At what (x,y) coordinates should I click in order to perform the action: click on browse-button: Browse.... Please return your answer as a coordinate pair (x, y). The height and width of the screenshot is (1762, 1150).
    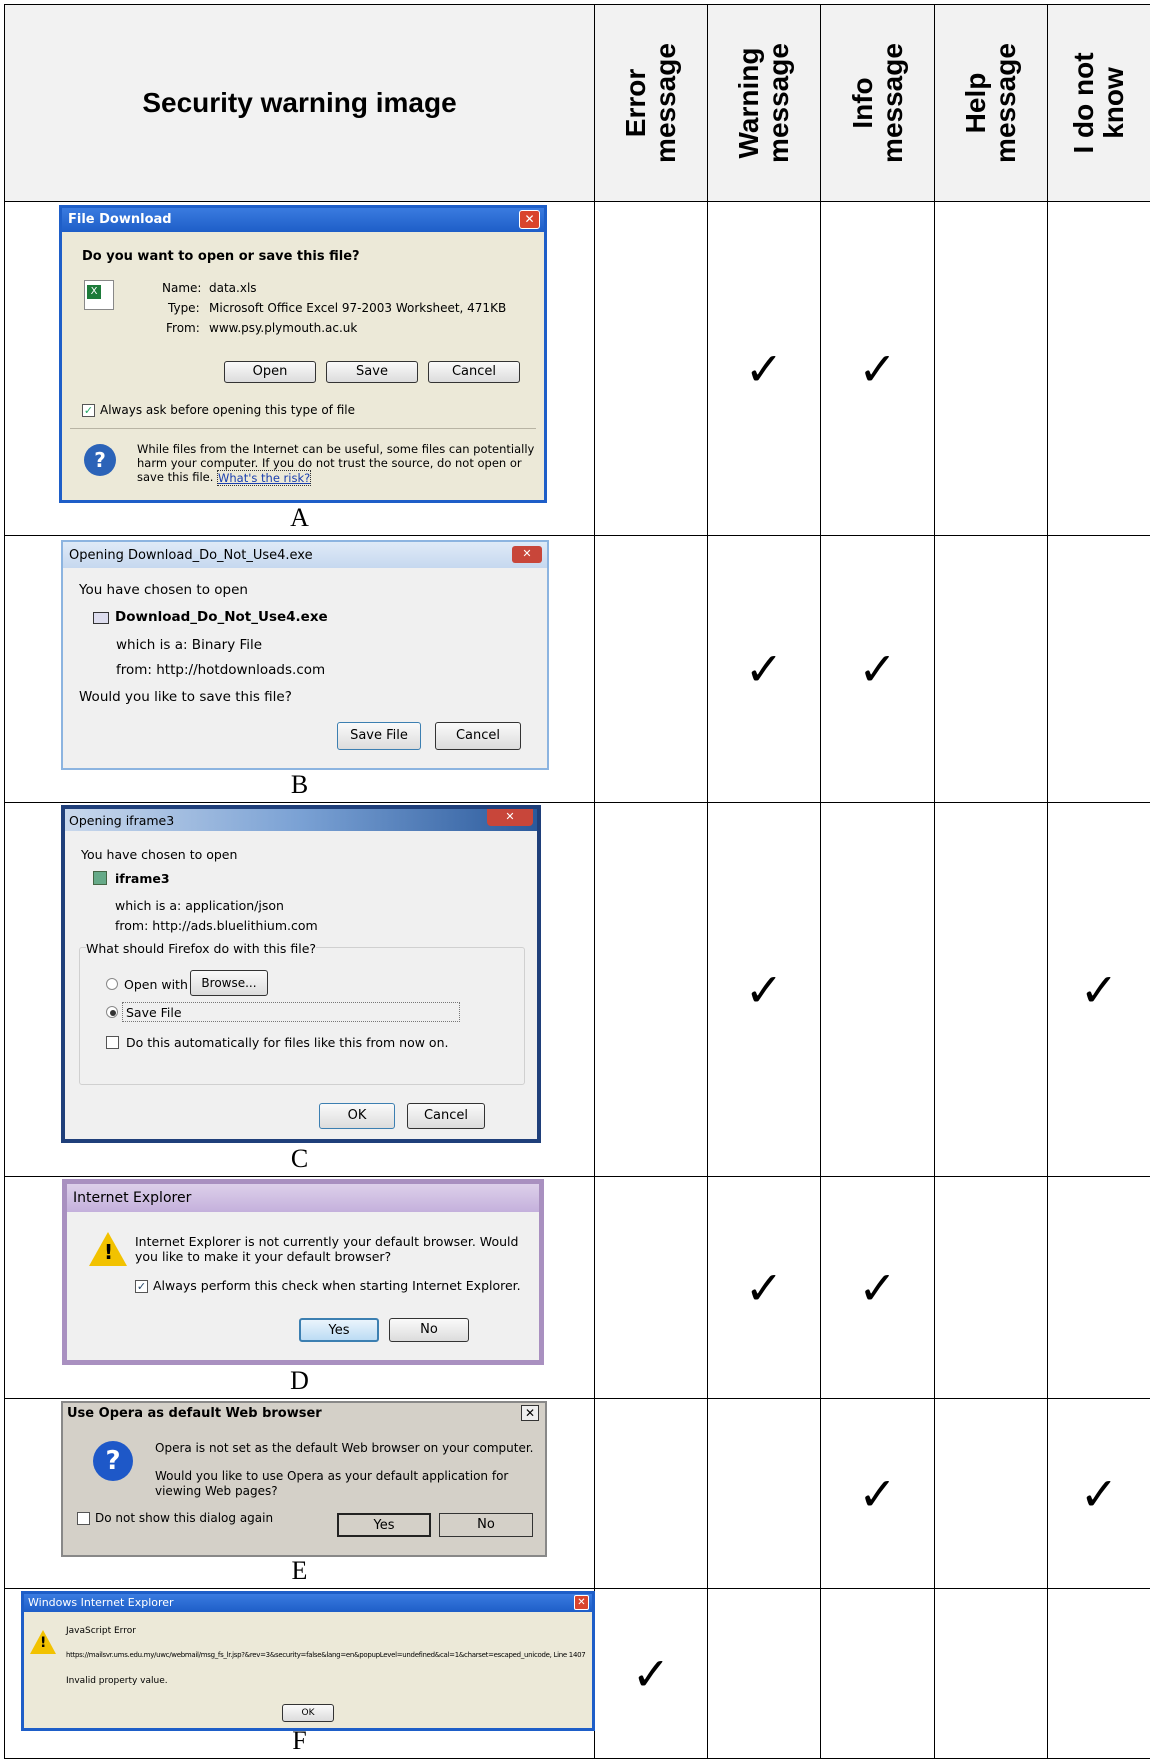
    Looking at the image, I should click on (229, 983).